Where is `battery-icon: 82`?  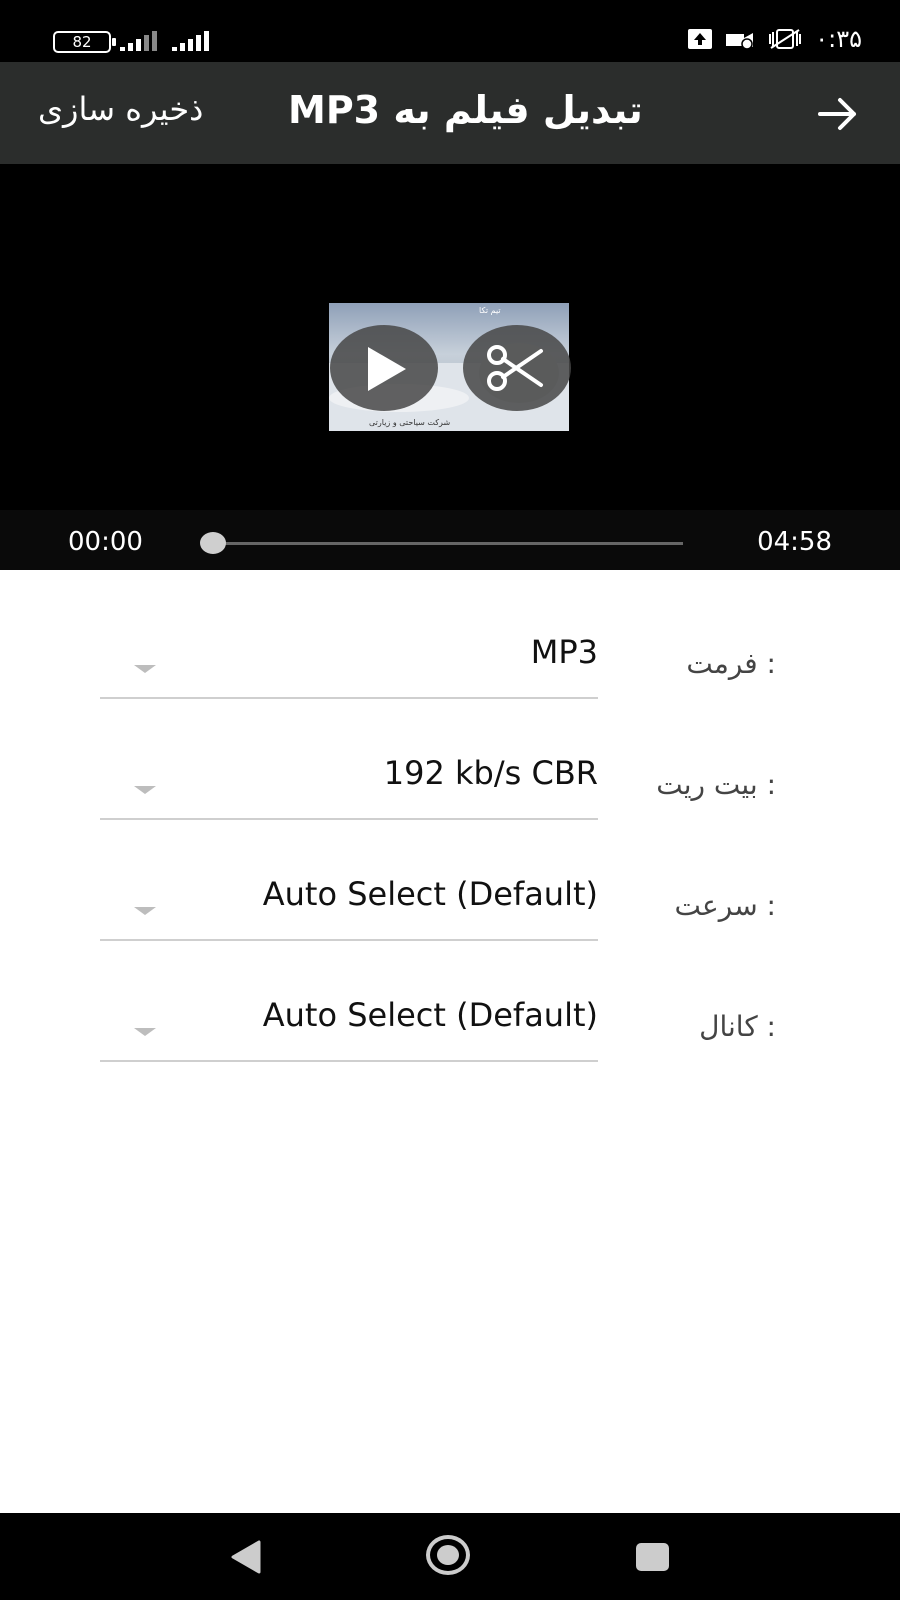 battery-icon: 82 is located at coordinates (84, 42).